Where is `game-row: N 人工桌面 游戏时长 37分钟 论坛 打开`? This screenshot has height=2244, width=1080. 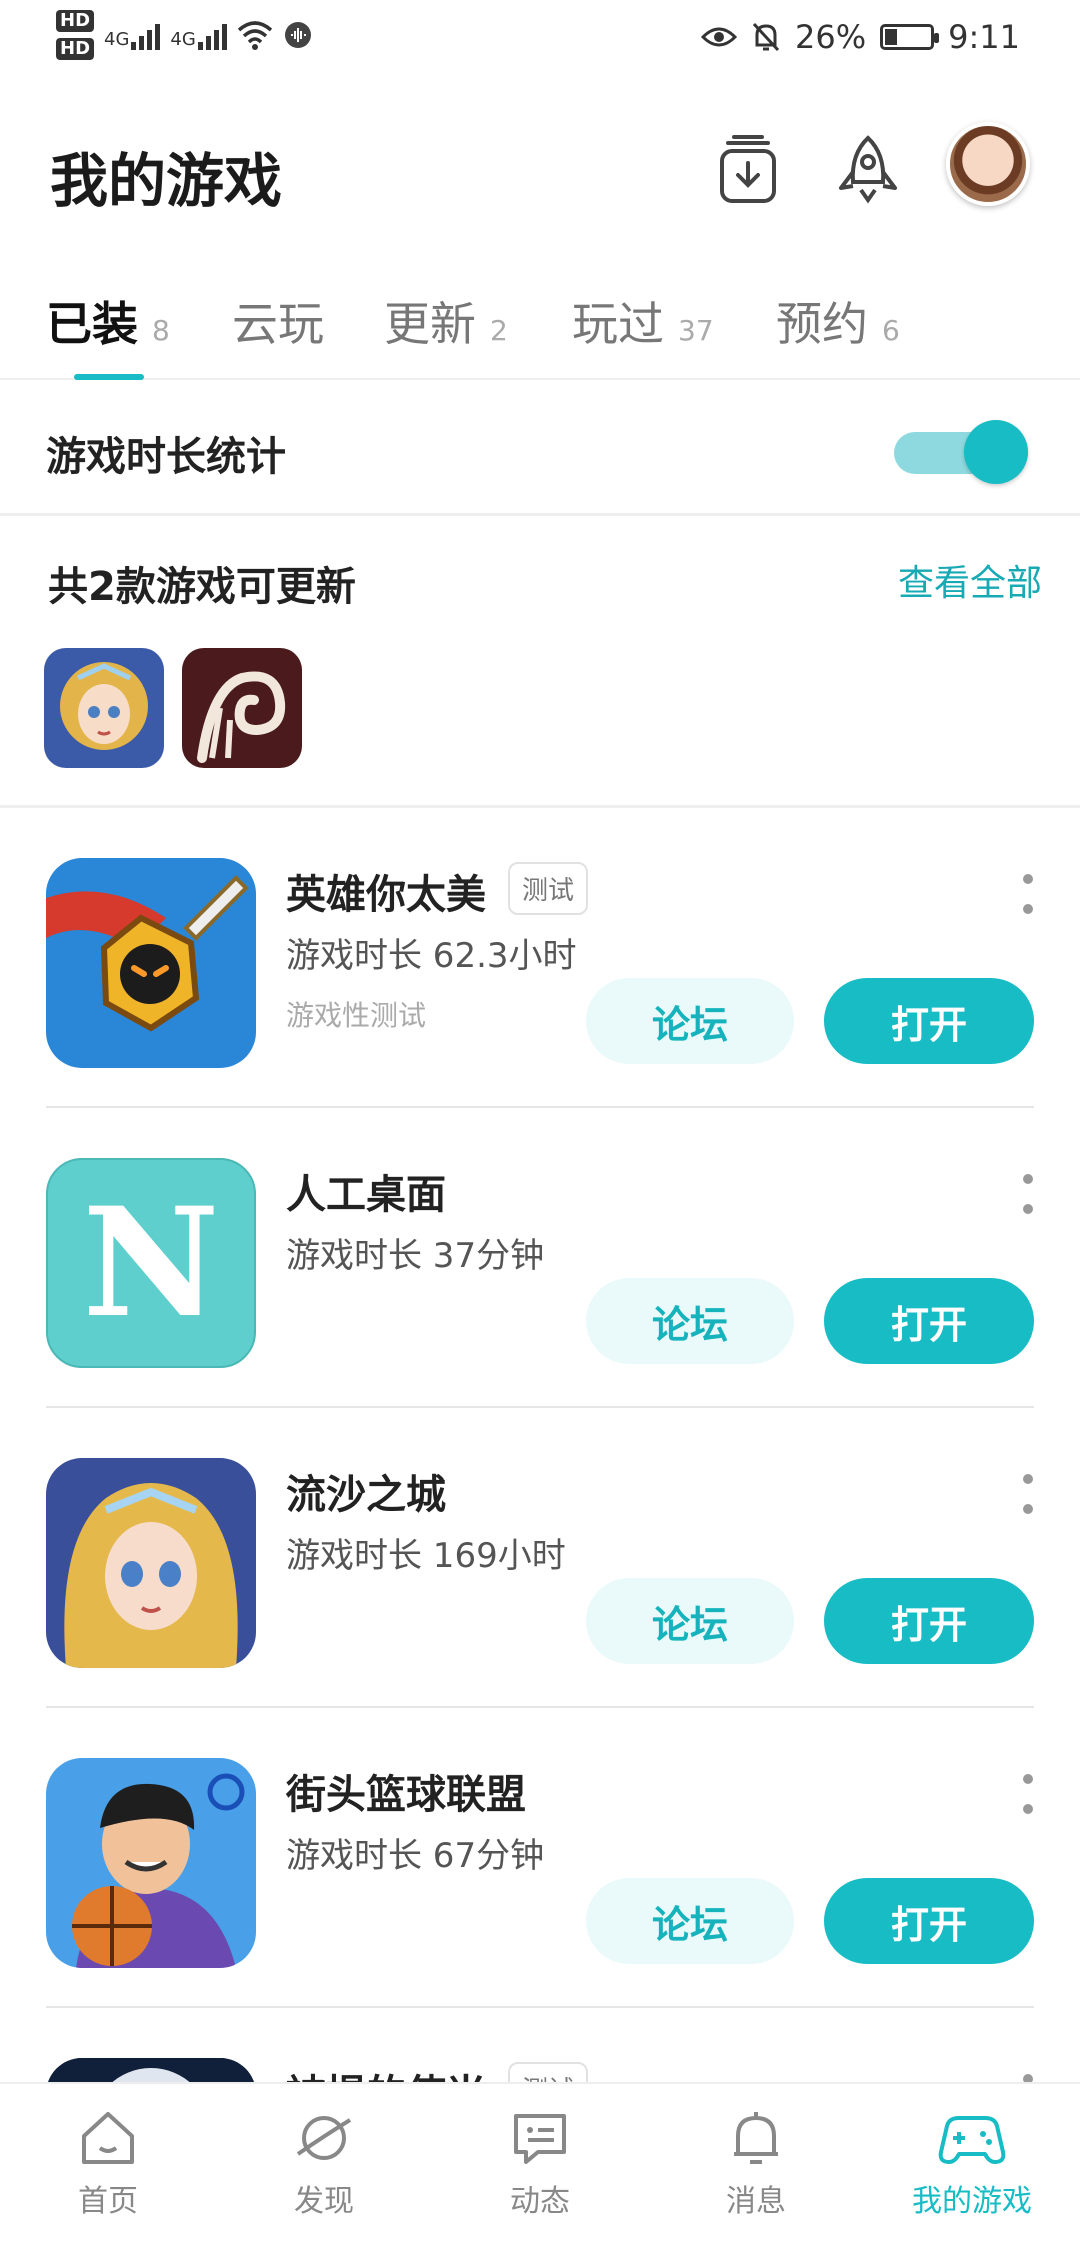
game-row: N 人工桌面 游戏时长 37分钟 论坛 打开 is located at coordinates (540, 1258).